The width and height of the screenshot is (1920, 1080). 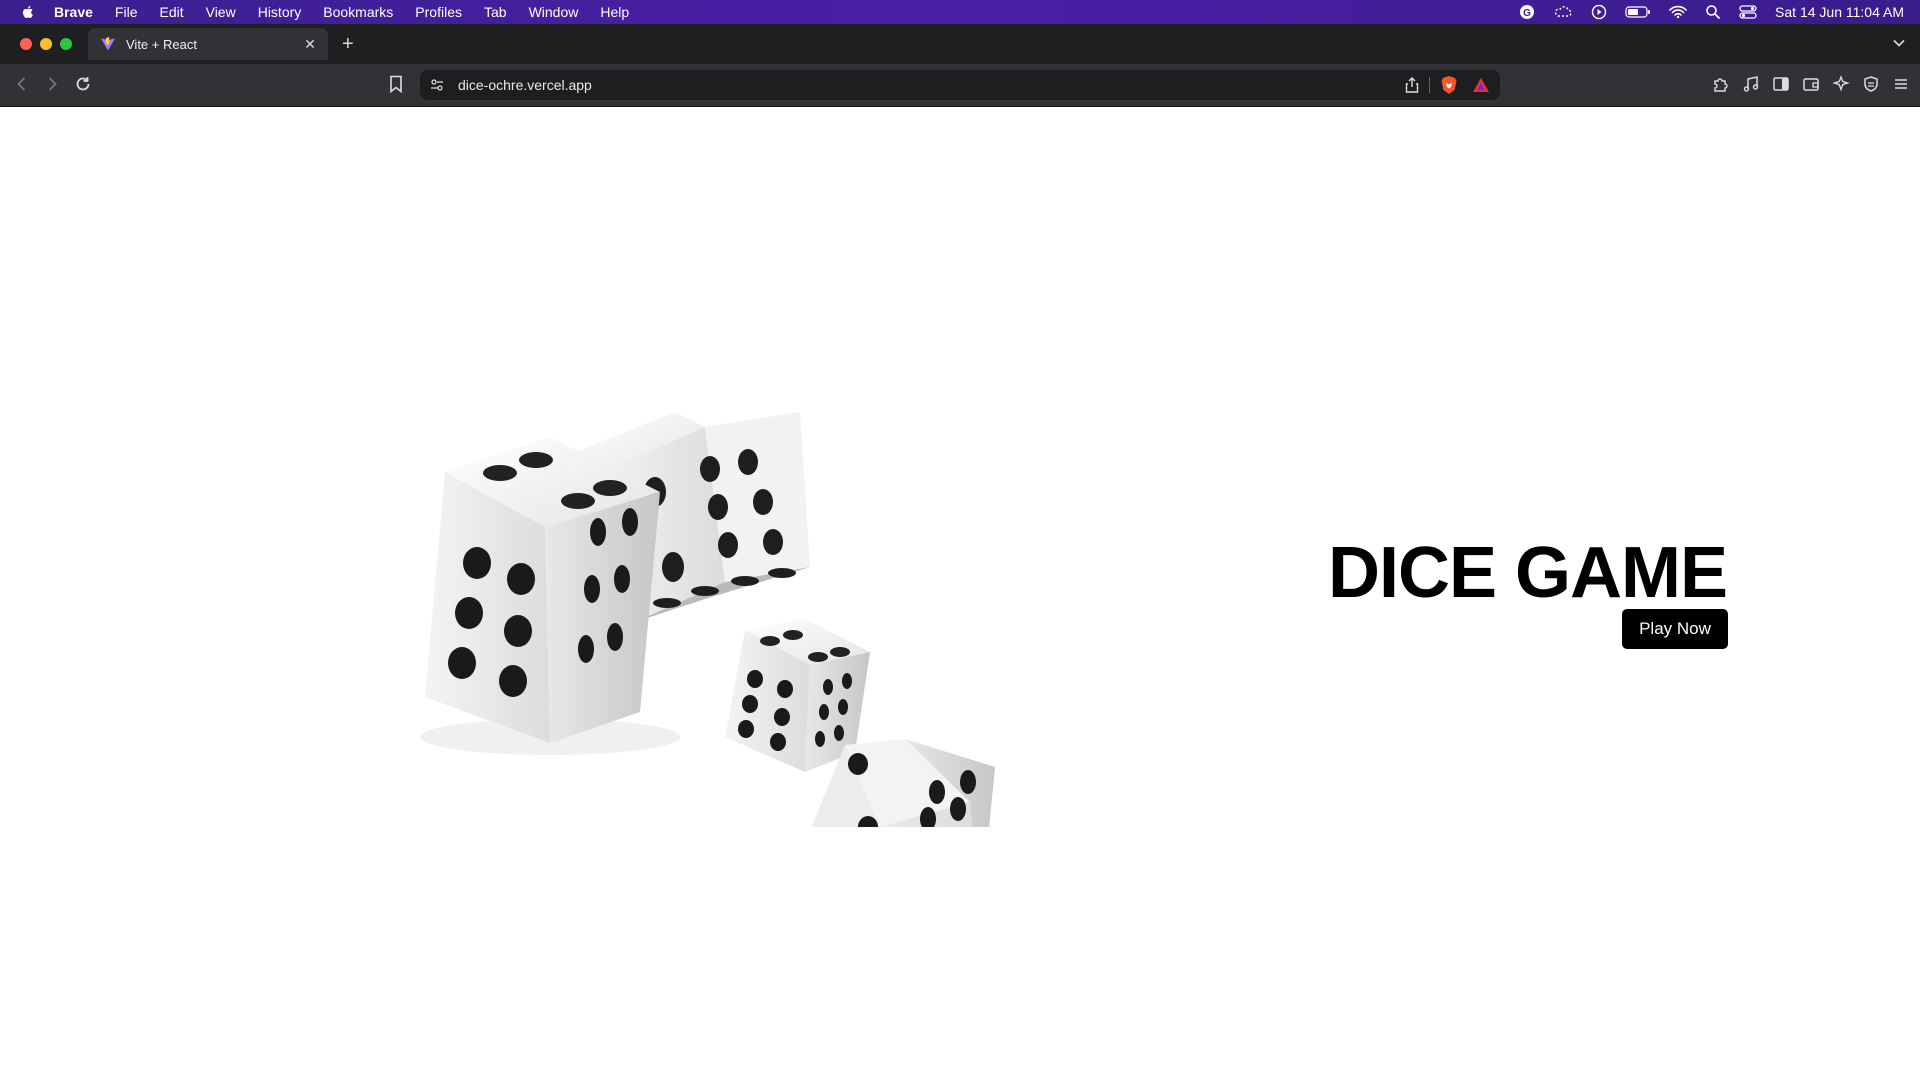 I want to click on page-title: DICE GAME, so click(x=1527, y=573).